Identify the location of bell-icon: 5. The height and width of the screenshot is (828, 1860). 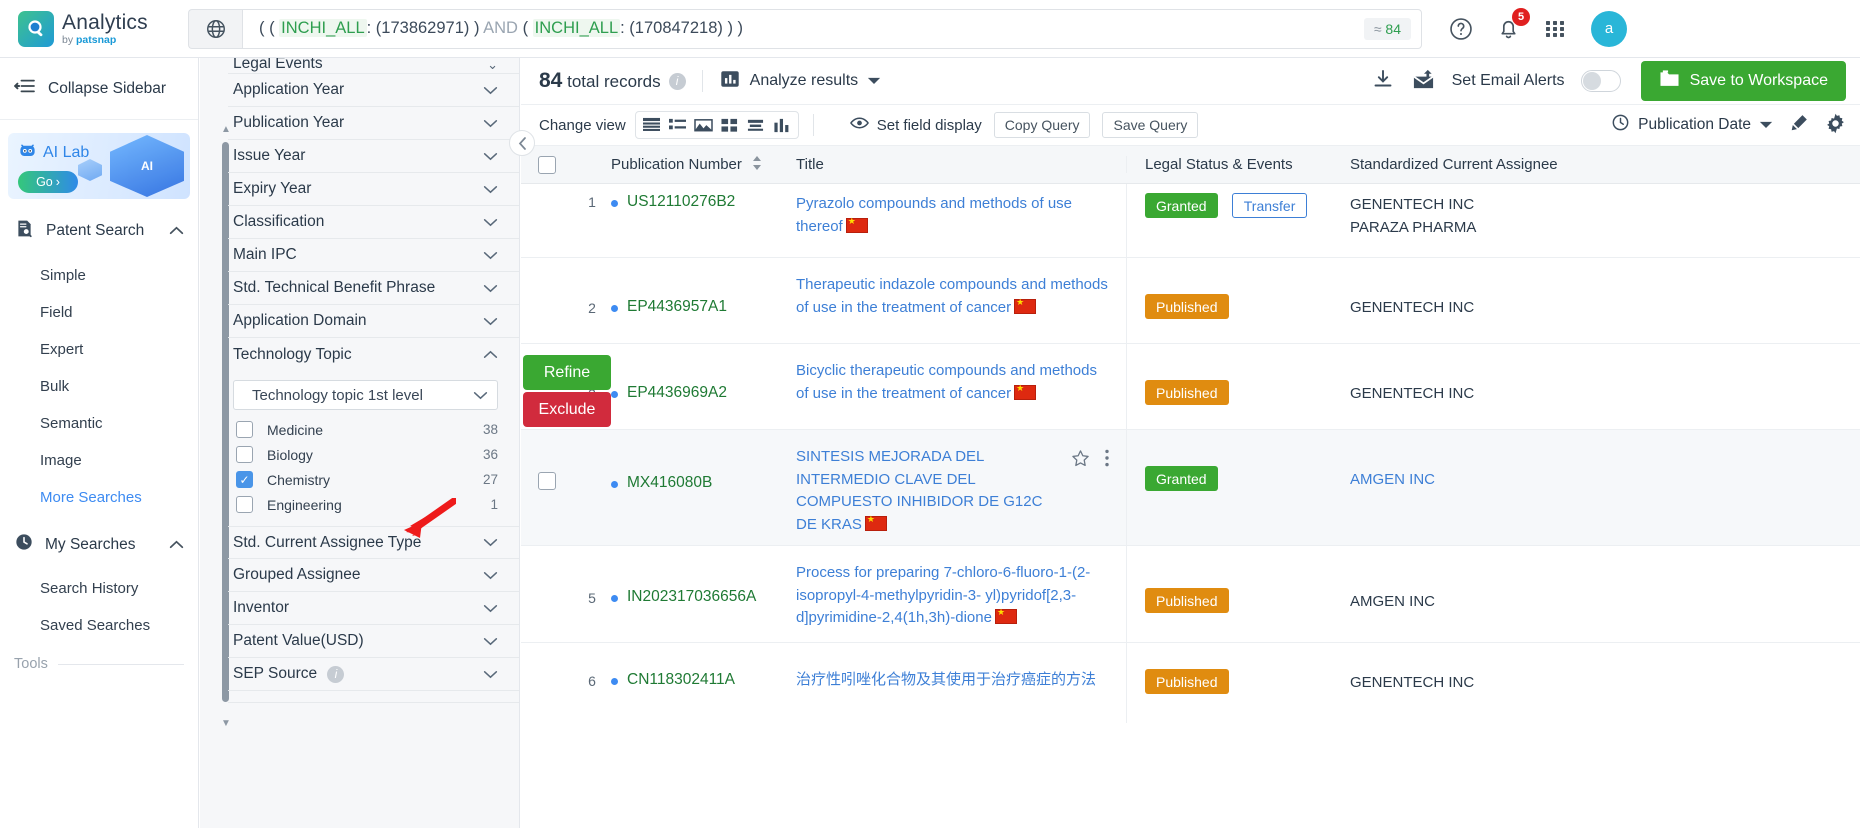
(1513, 24).